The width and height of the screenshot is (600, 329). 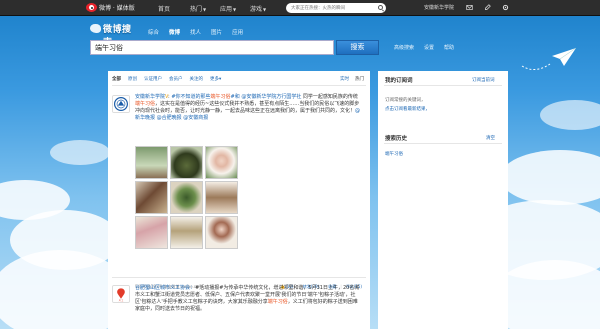 I want to click on history-item: 端午习俗, so click(x=394, y=154).